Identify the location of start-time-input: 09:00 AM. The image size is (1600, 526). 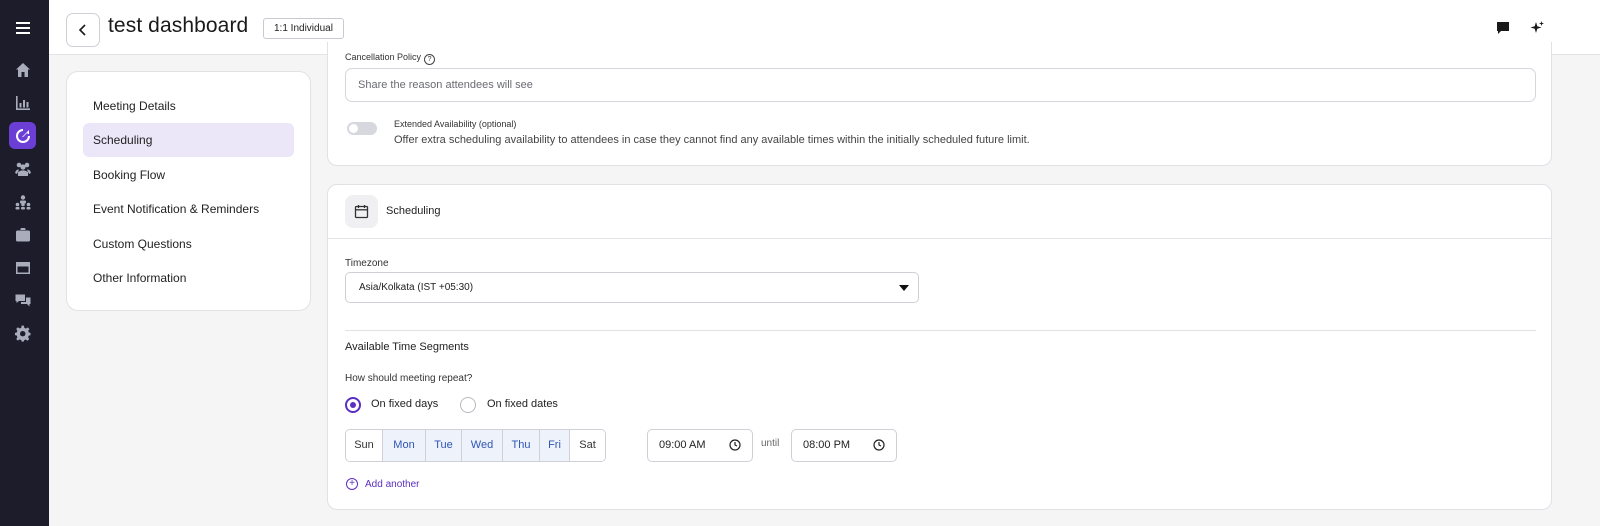
(700, 445).